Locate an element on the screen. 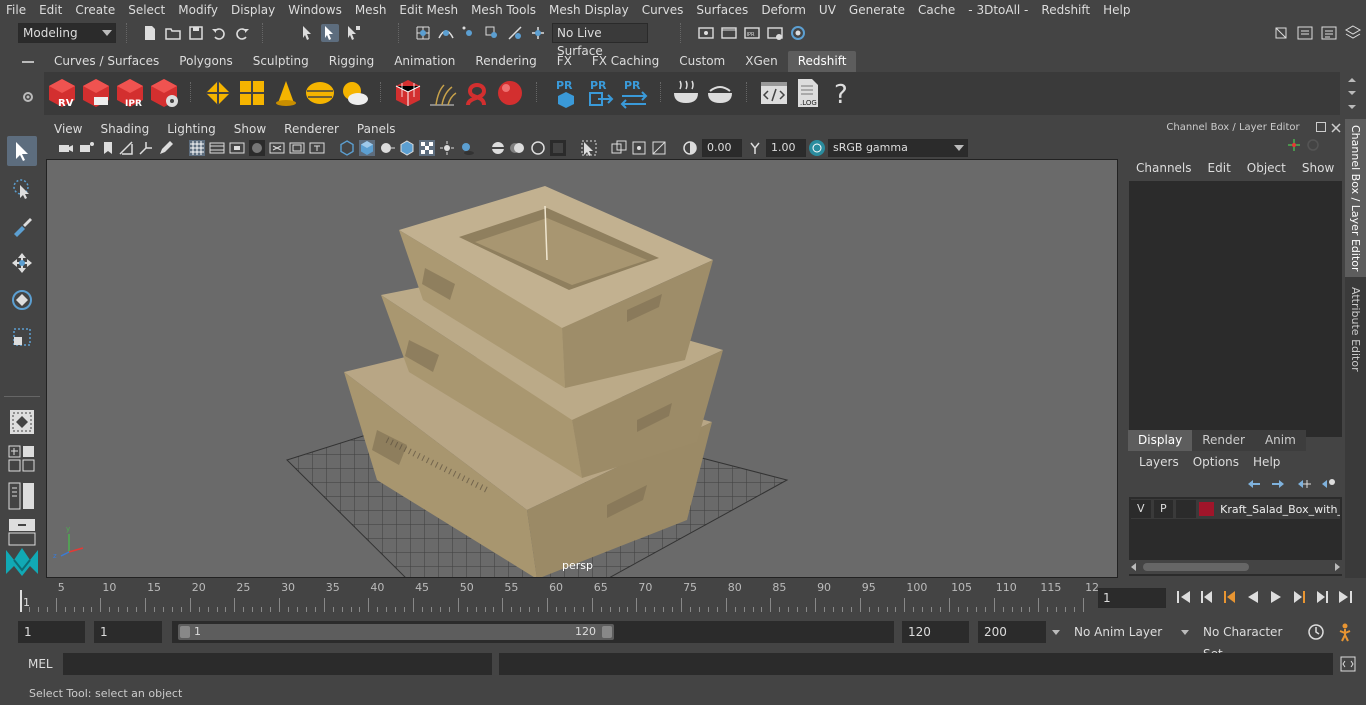  mode-dropdown: Modeling is located at coordinates (67, 33).